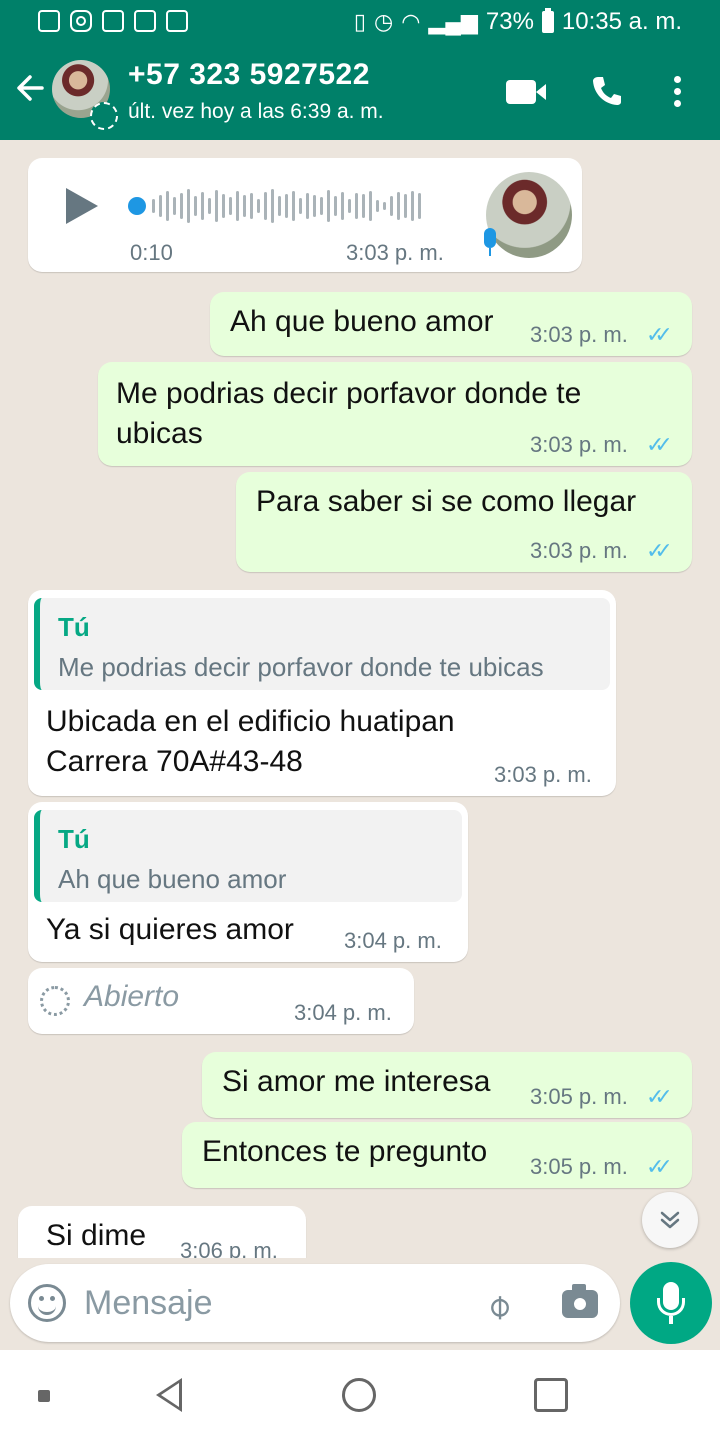 Image resolution: width=720 pixels, height=1440 pixels. What do you see at coordinates (607, 91) in the screenshot?
I see `phone-call-icon` at bounding box center [607, 91].